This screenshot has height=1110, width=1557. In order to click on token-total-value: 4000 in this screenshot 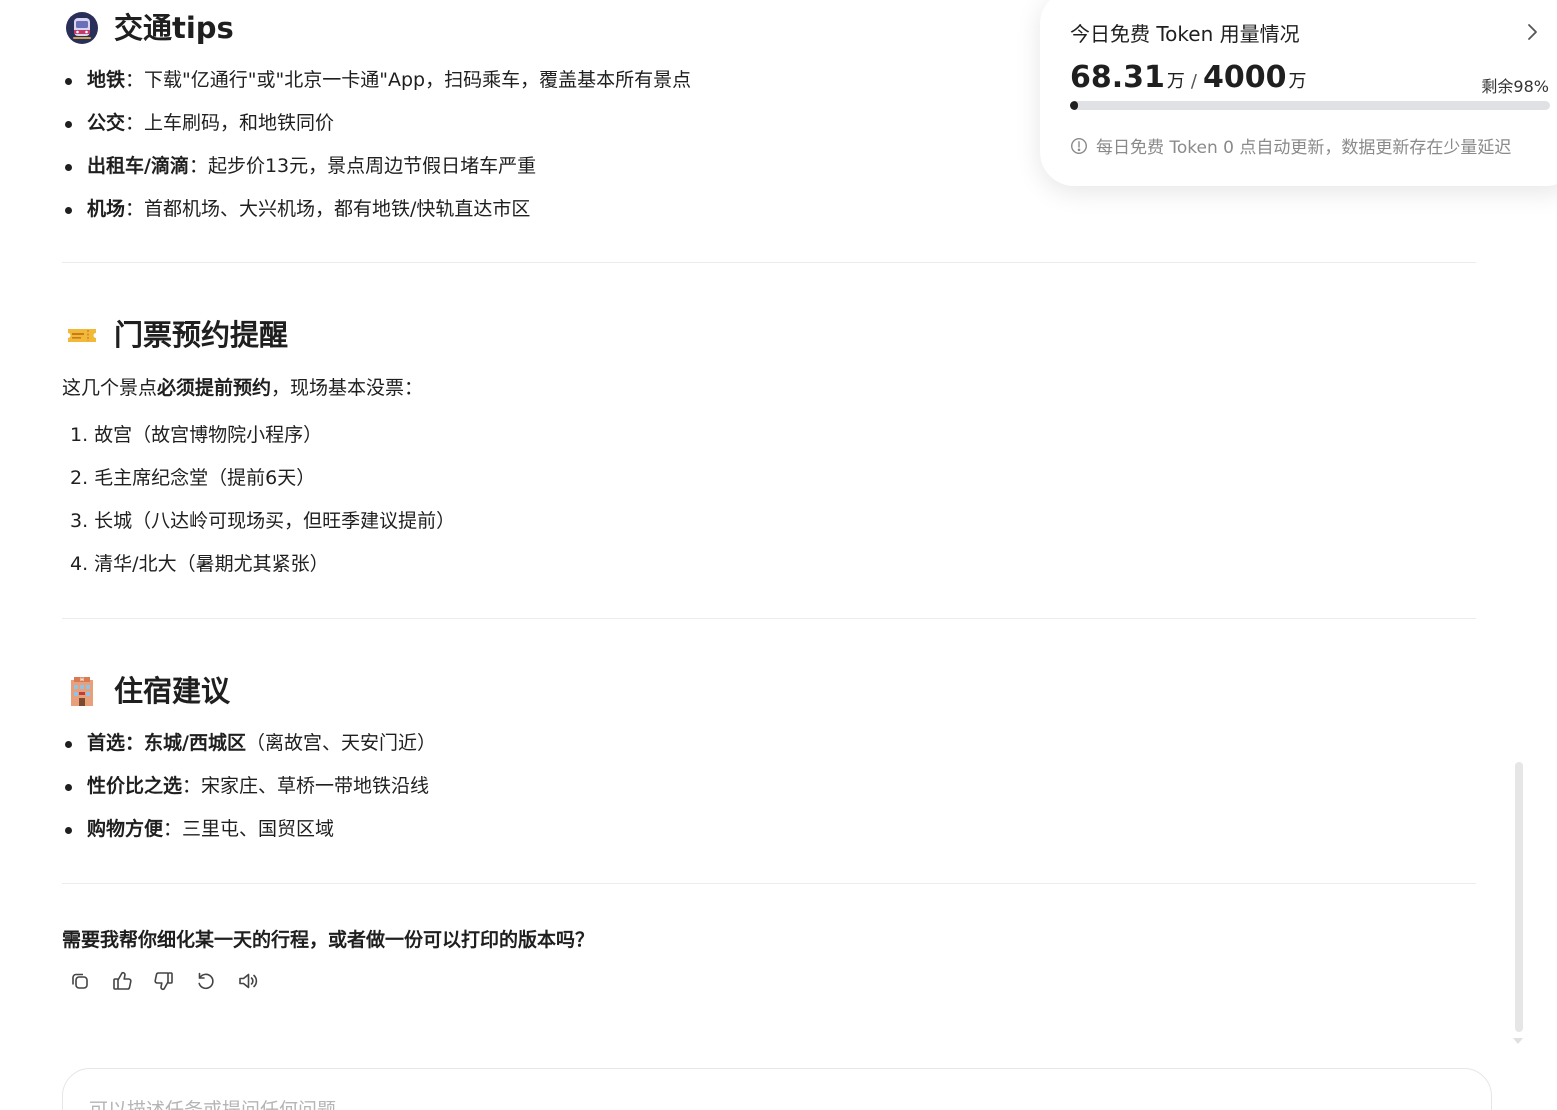, I will do `click(1244, 77)`.